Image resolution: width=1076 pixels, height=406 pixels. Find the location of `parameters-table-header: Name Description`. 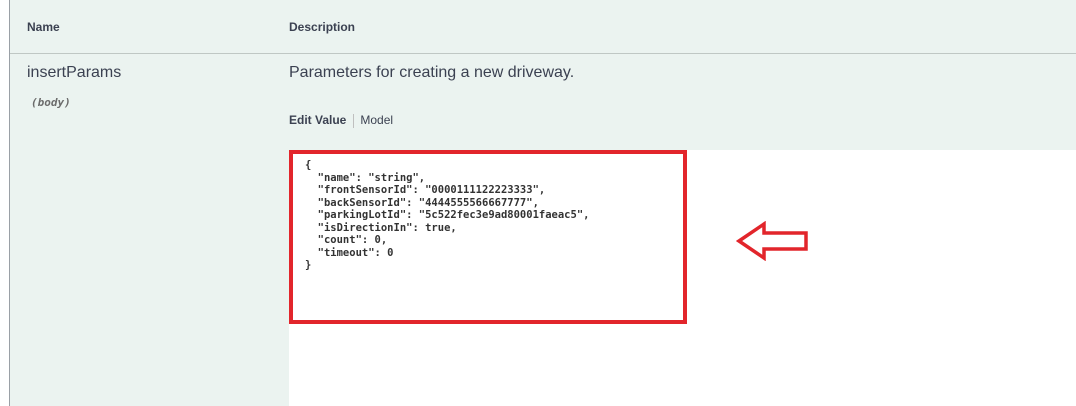

parameters-table-header: Name Description is located at coordinates (543, 27).